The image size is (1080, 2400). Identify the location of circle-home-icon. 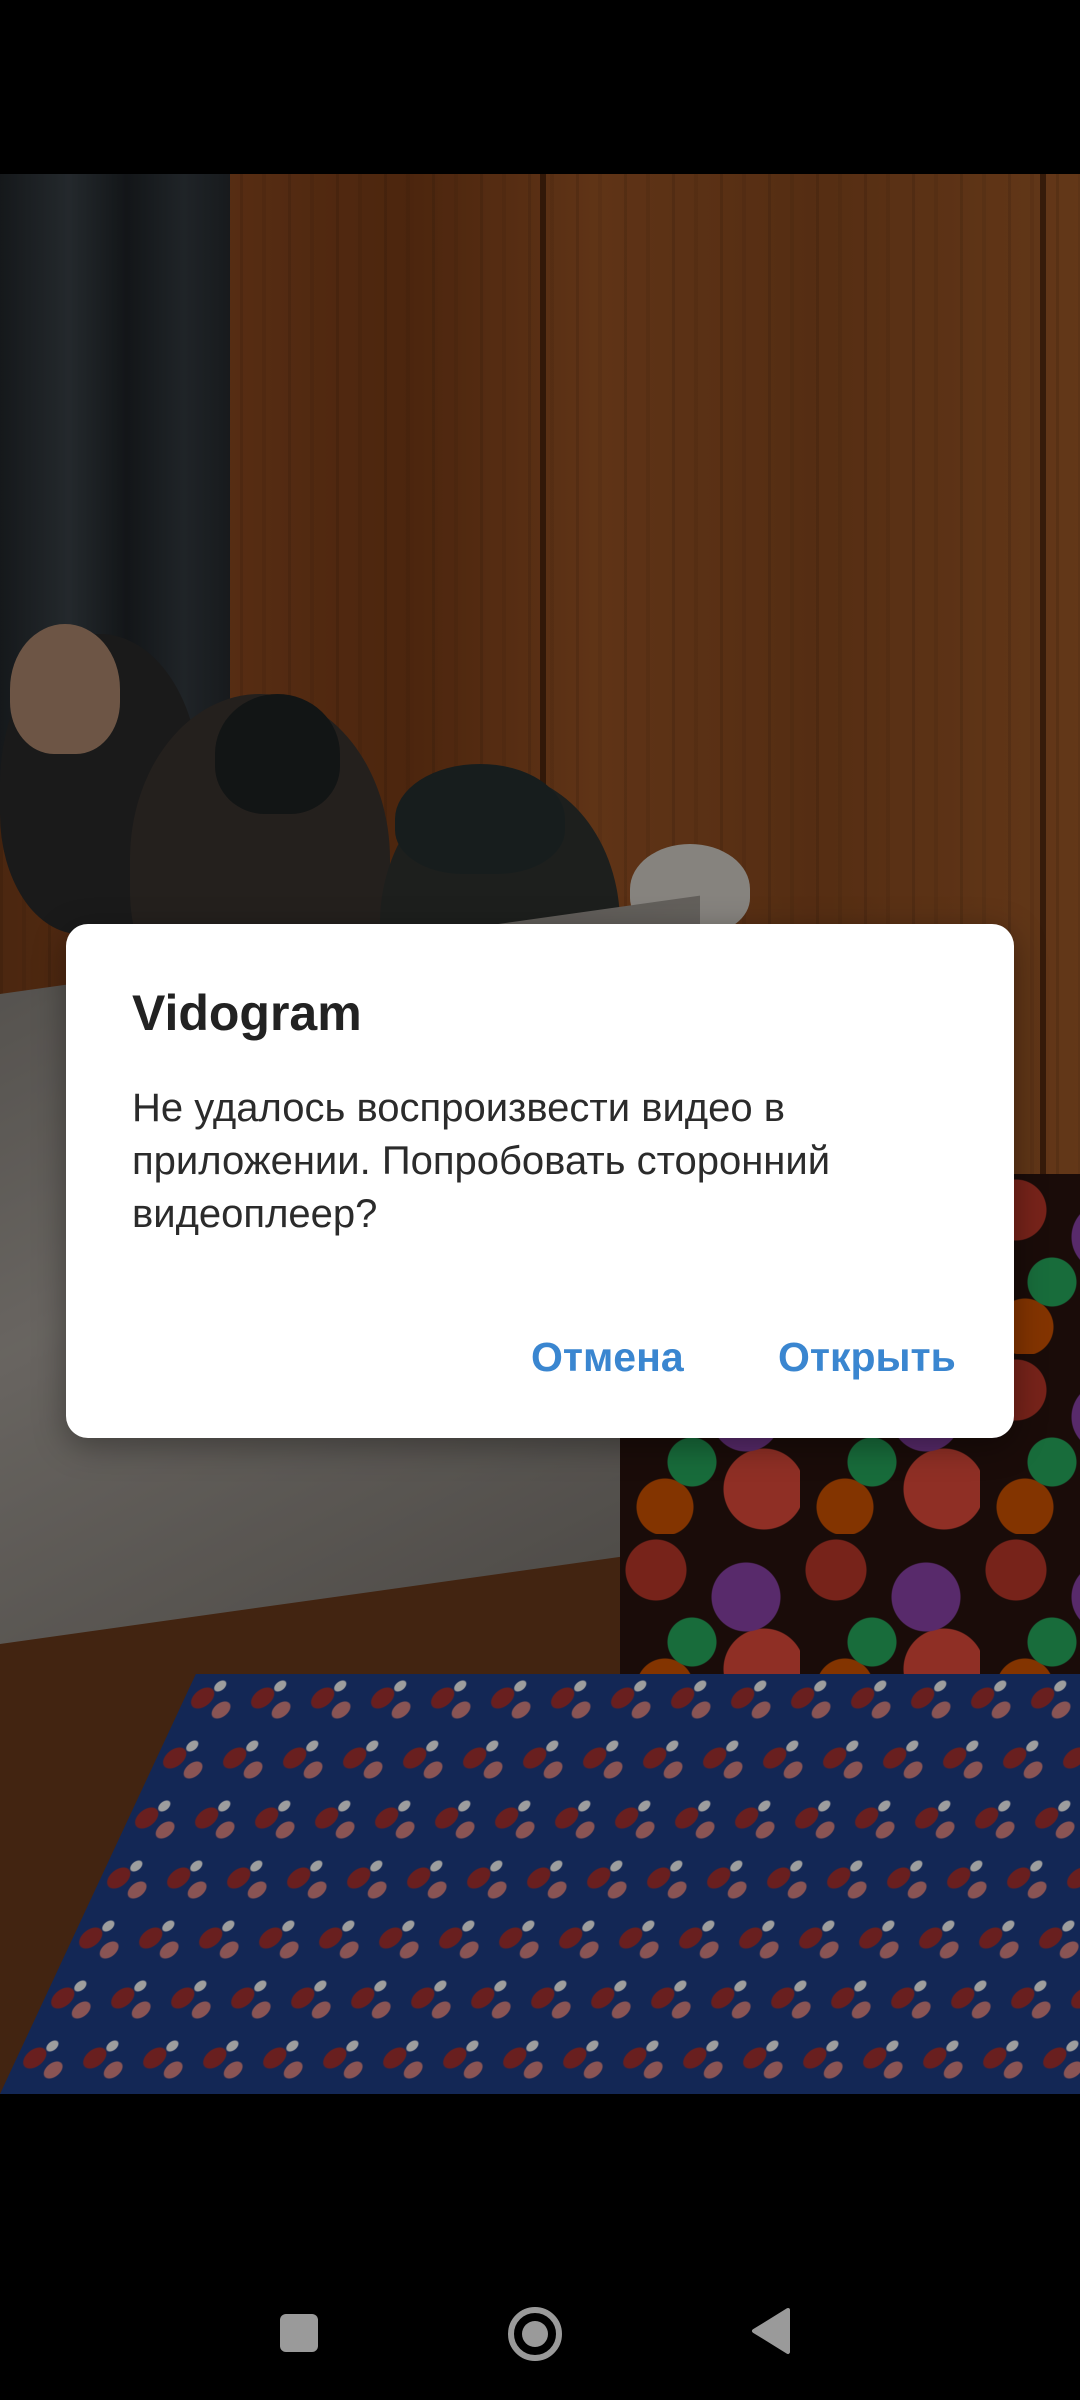
(535, 2334).